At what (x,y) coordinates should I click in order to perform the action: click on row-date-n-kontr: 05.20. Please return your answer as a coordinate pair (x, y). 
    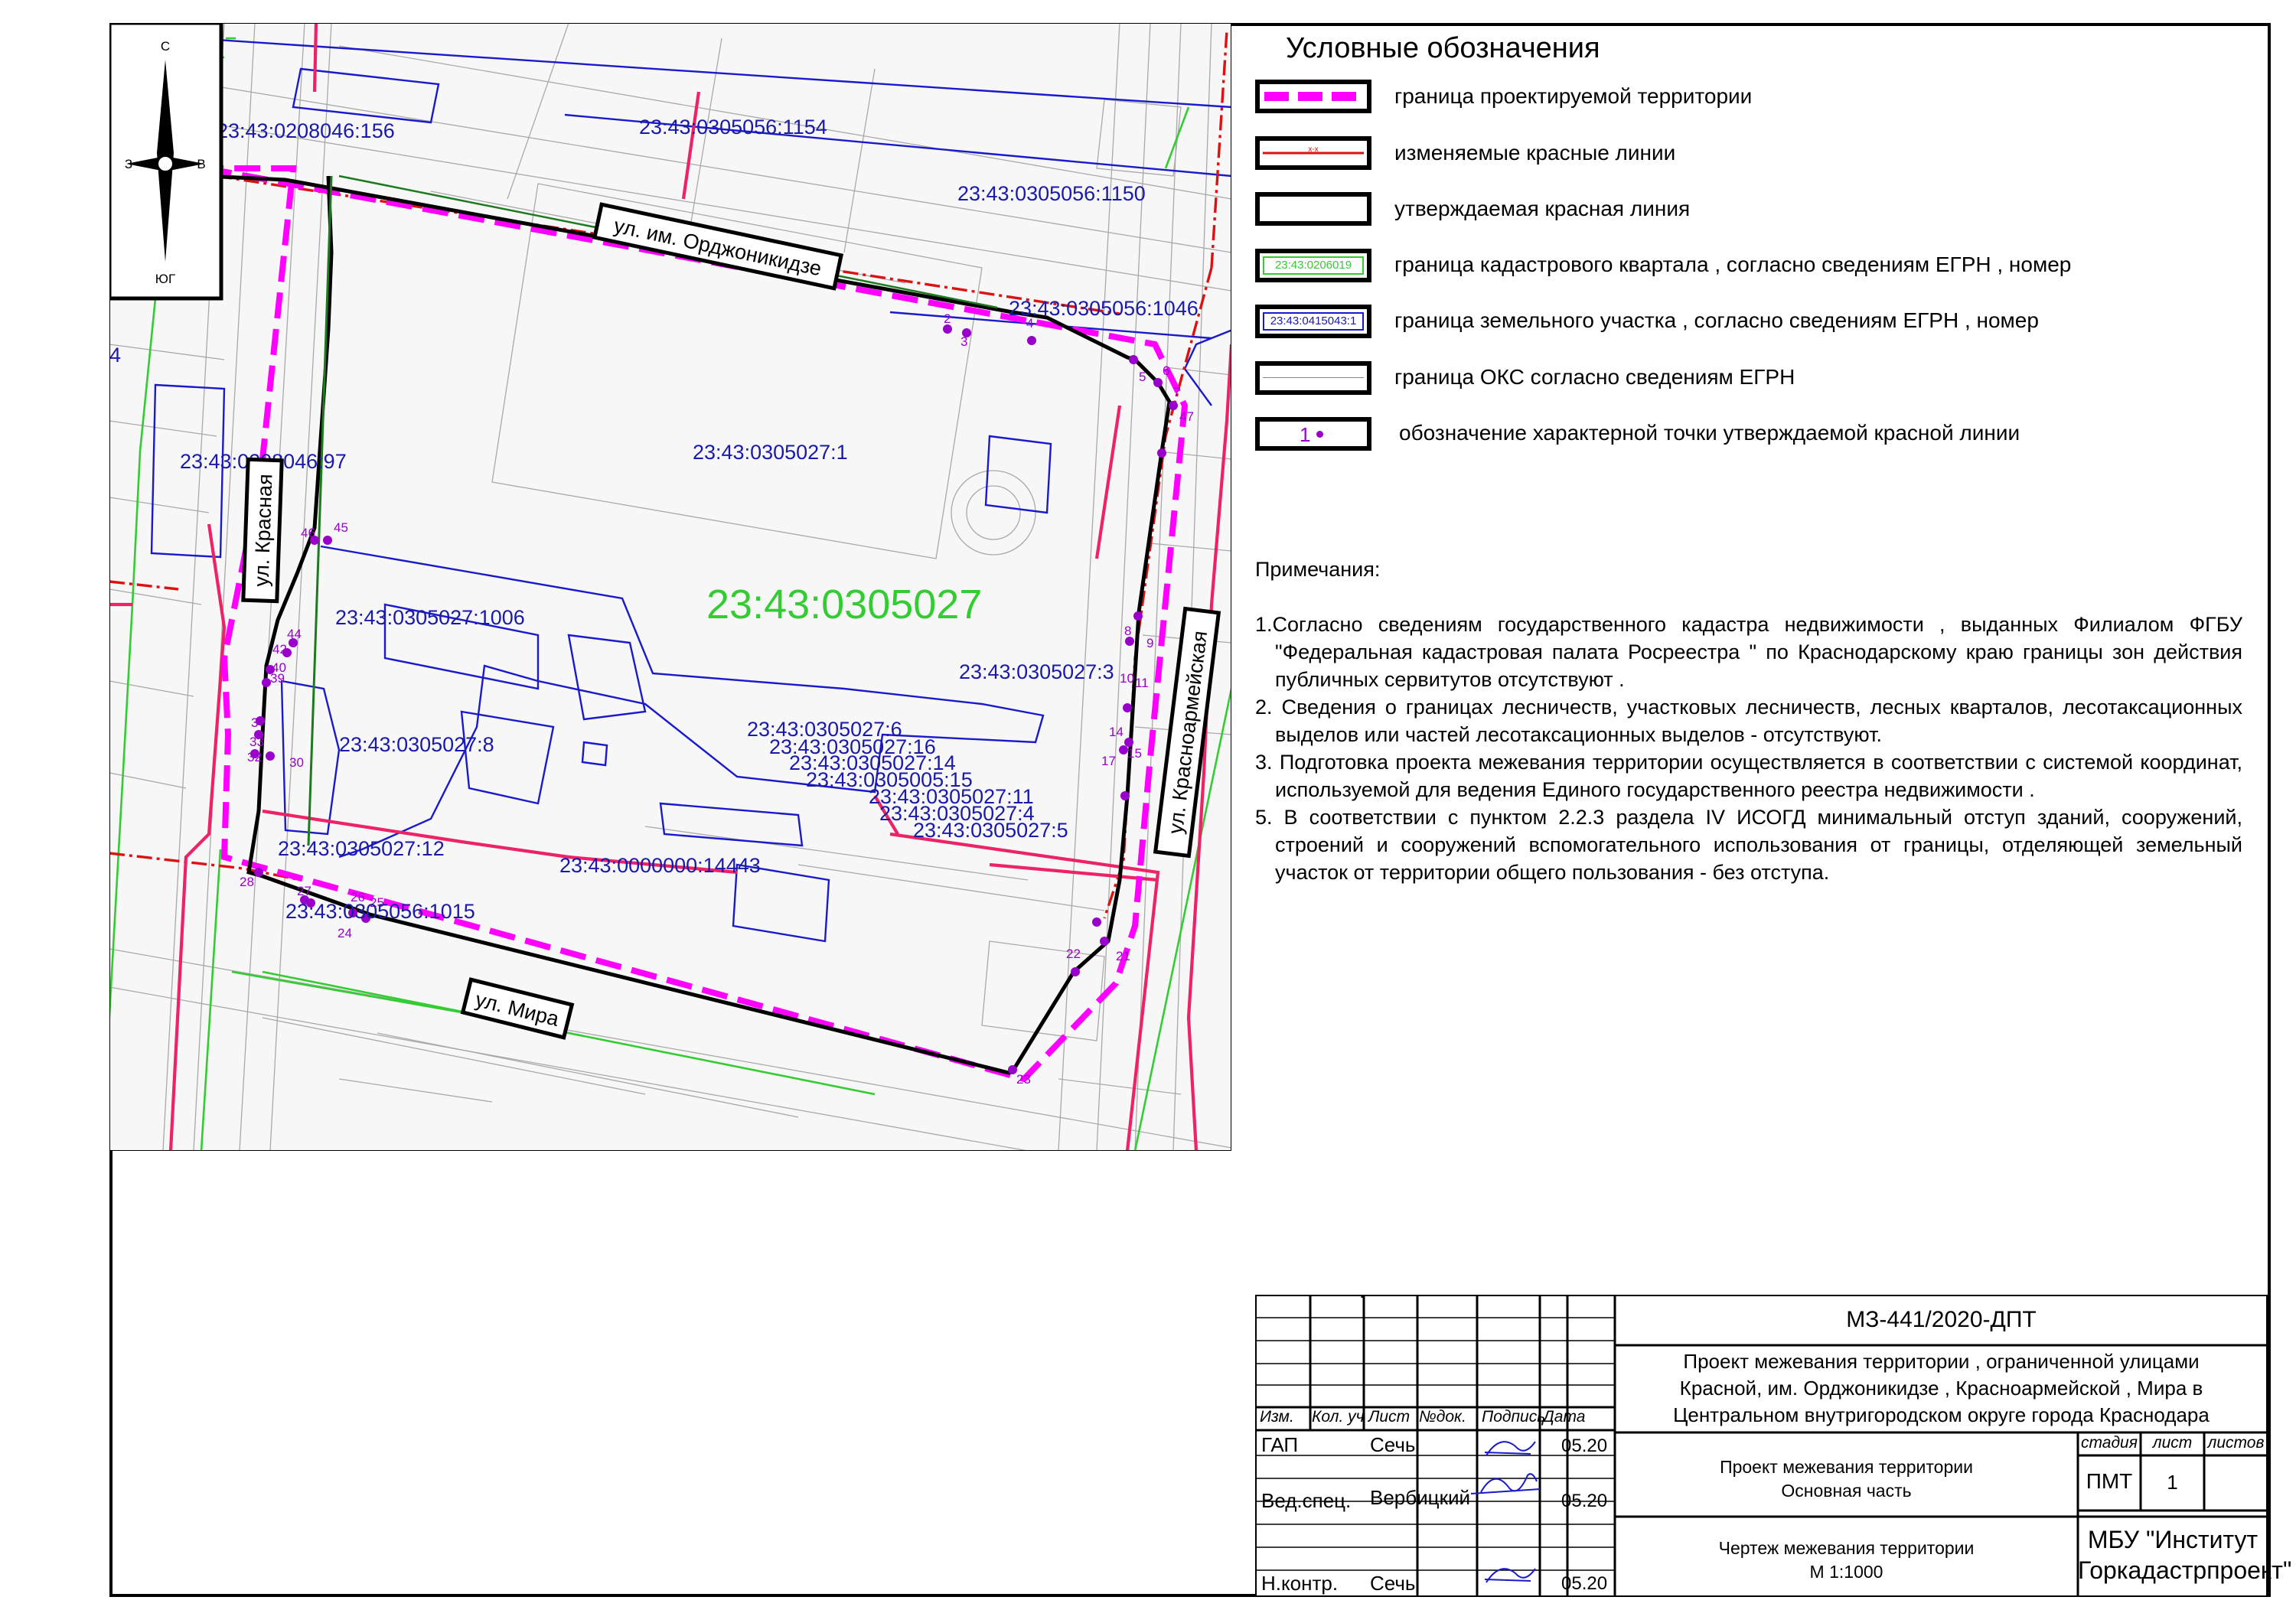
    Looking at the image, I should click on (1584, 1584).